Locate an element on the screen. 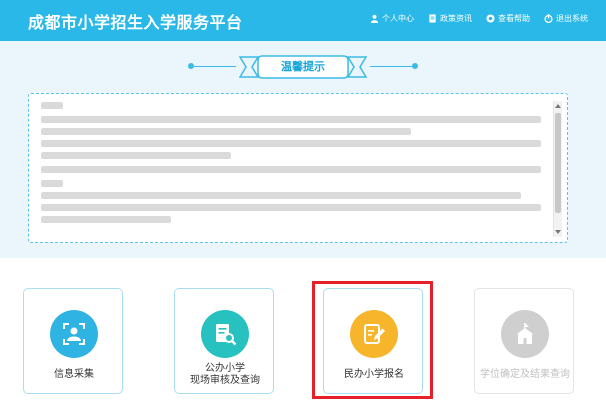  user-scan-icon is located at coordinates (74, 334).